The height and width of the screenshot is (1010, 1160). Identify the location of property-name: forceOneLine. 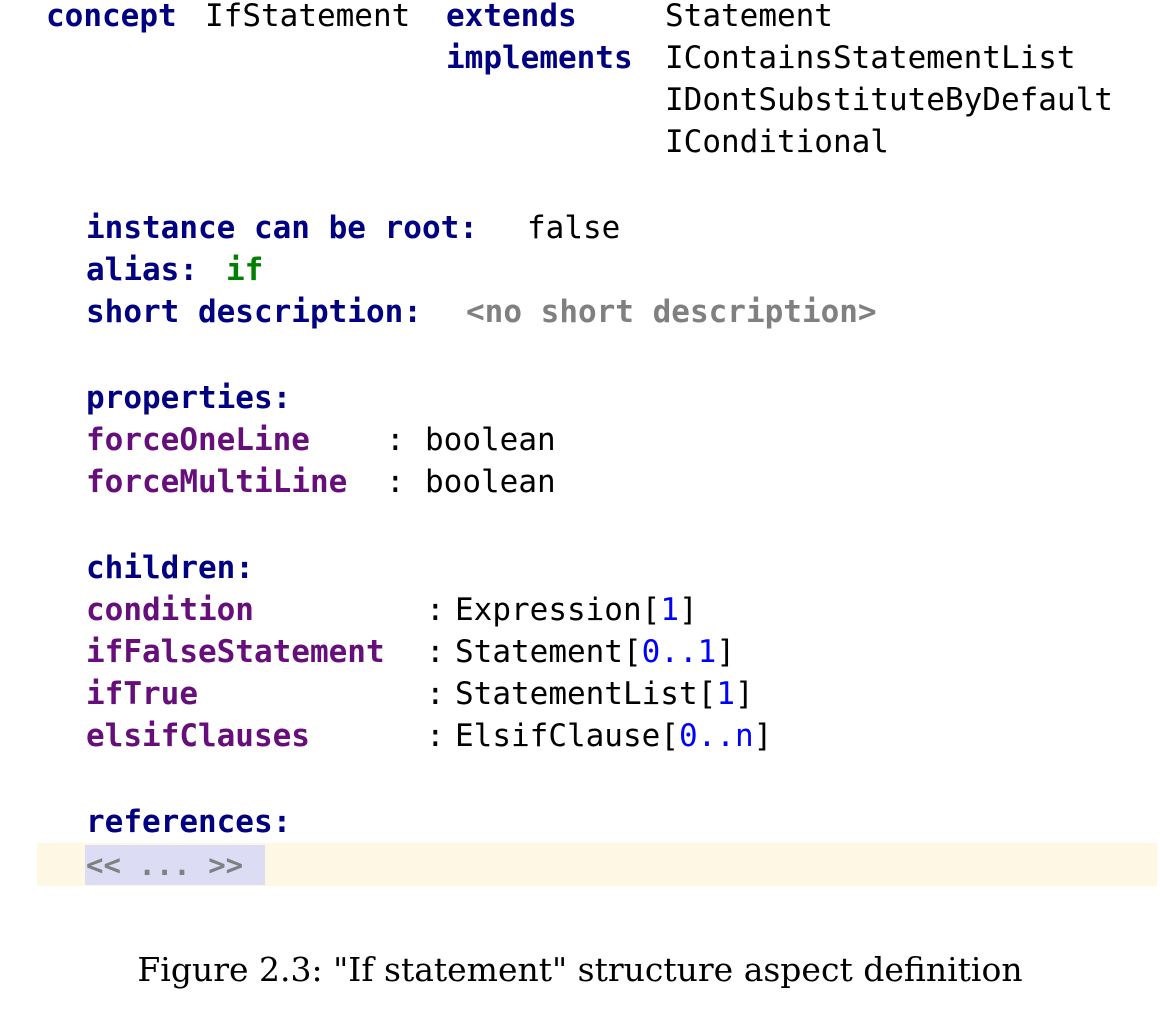
(198, 440).